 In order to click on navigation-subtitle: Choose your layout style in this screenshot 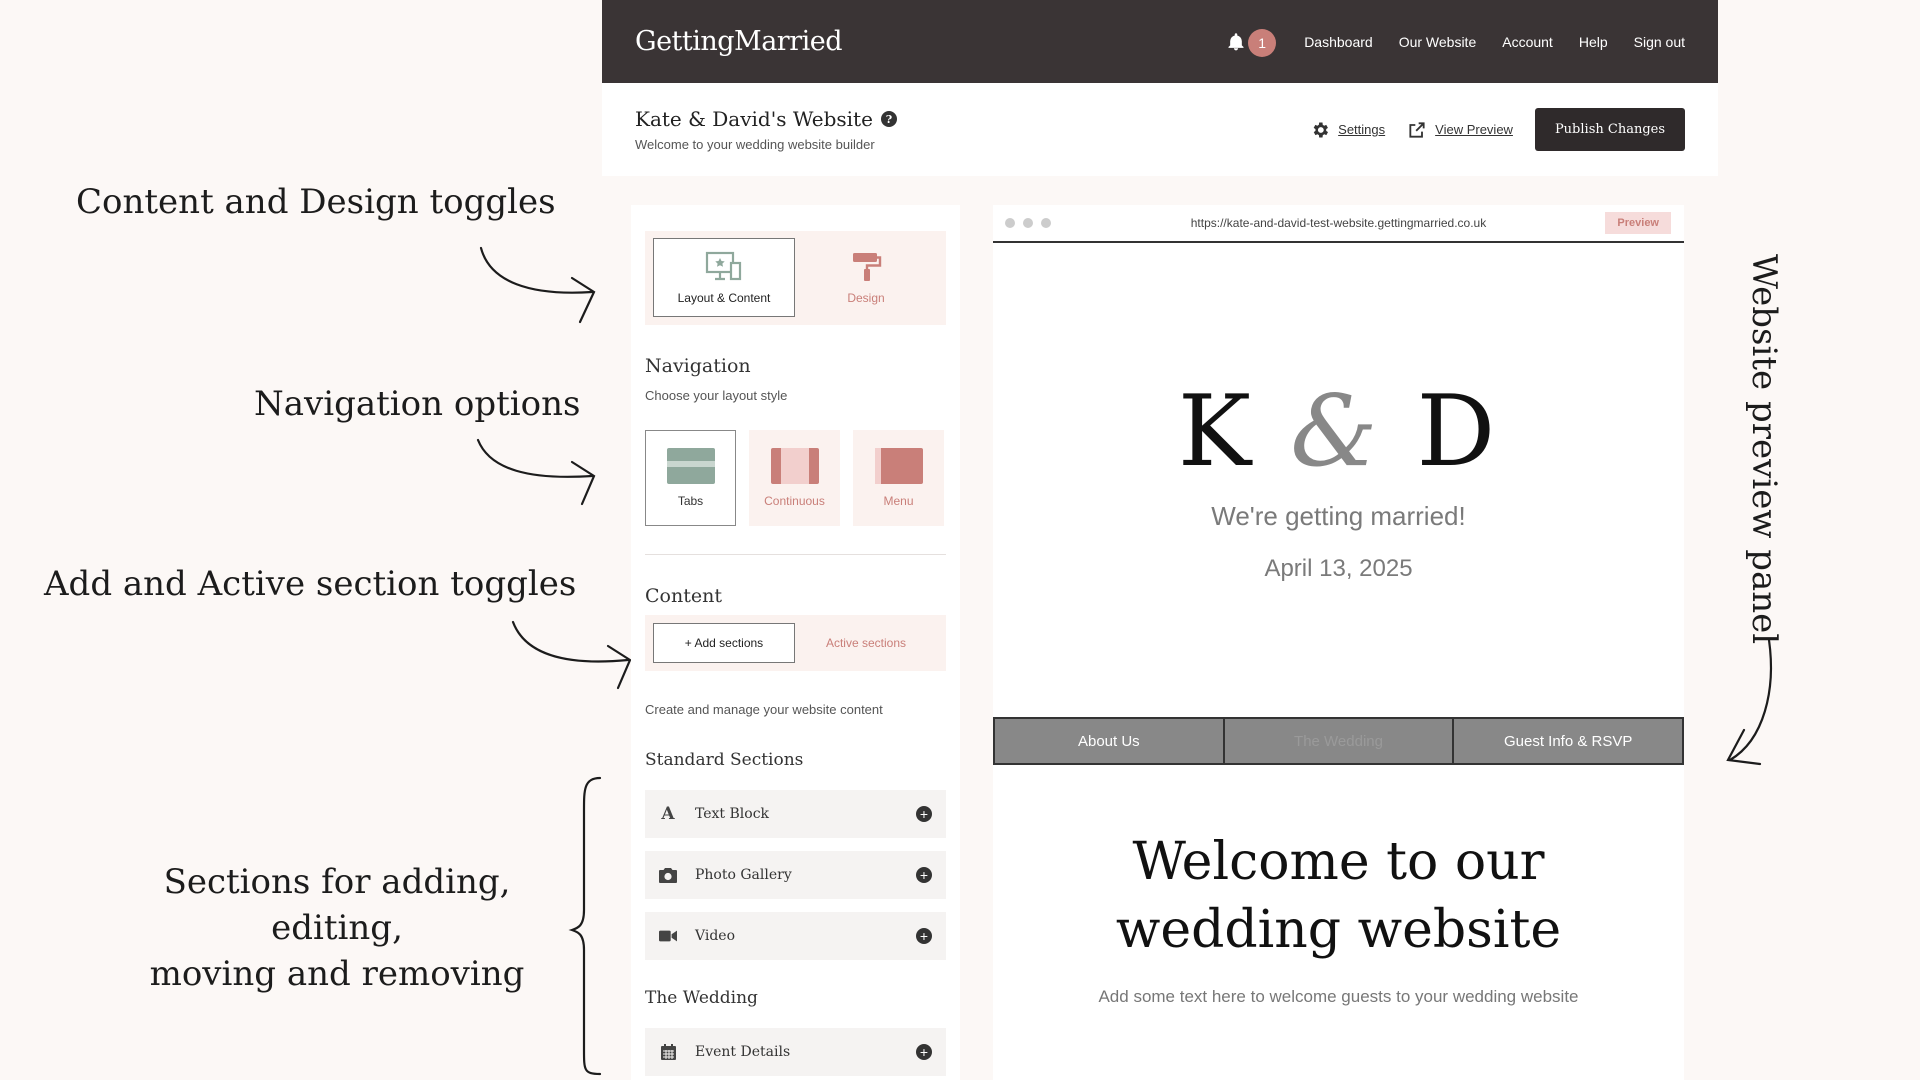, I will do `click(716, 395)`.